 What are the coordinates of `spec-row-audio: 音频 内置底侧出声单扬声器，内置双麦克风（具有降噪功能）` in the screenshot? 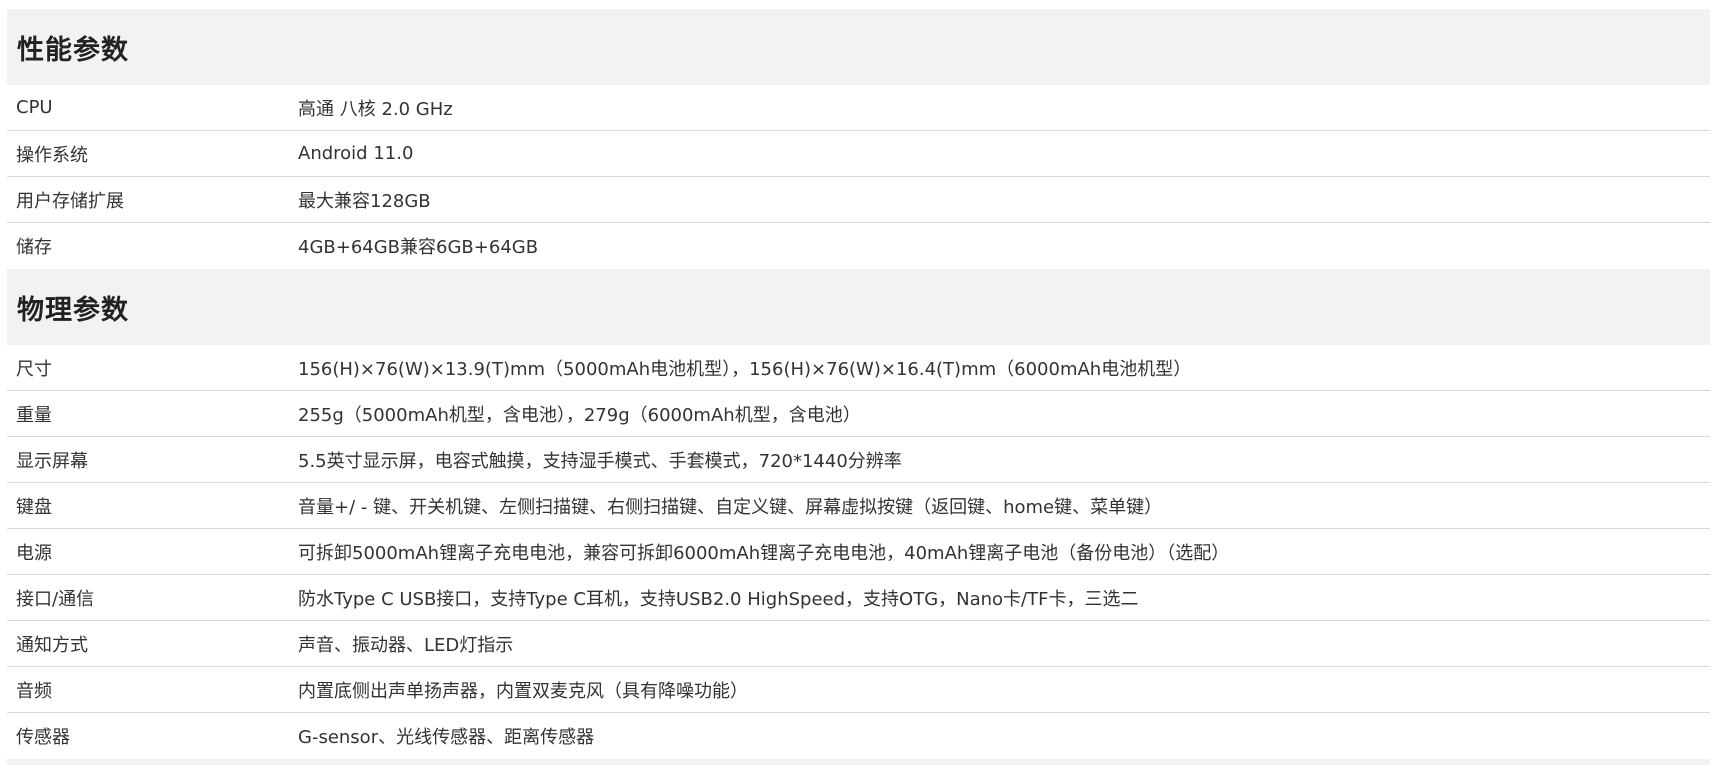 It's located at (858, 690).